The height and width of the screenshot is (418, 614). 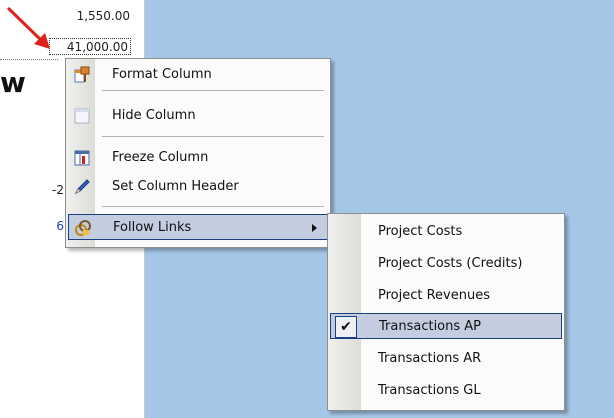 I want to click on submenu-item-project-costs: Project Costs, so click(x=446, y=232).